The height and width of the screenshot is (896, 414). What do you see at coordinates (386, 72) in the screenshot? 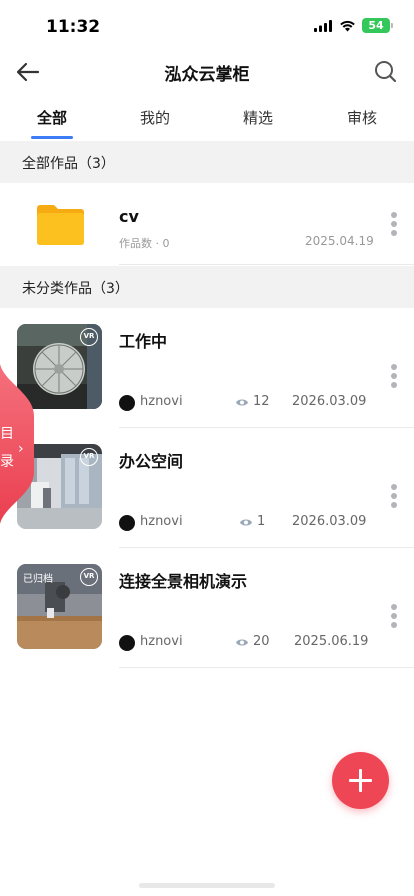
I see `search-icon` at bounding box center [386, 72].